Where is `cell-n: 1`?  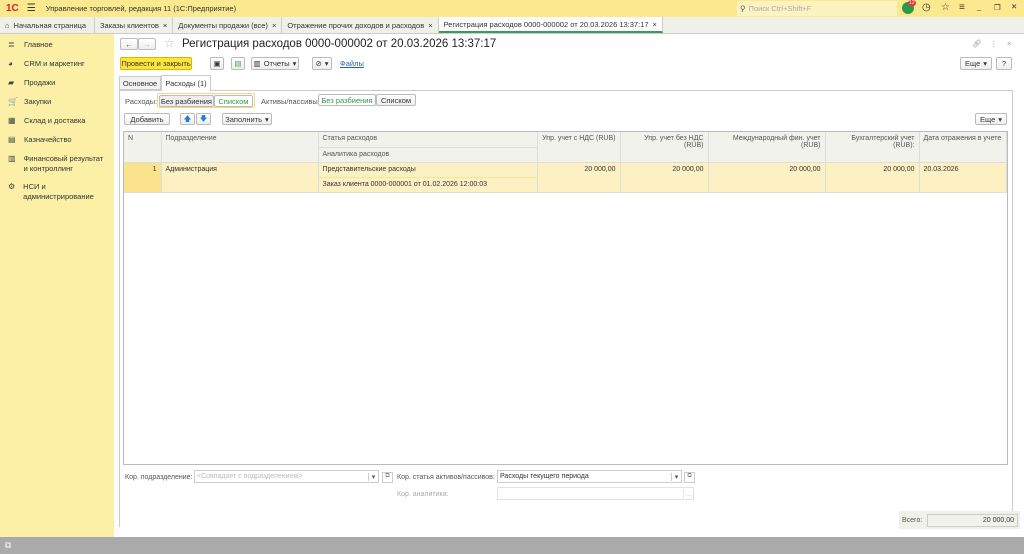 cell-n: 1 is located at coordinates (143, 177).